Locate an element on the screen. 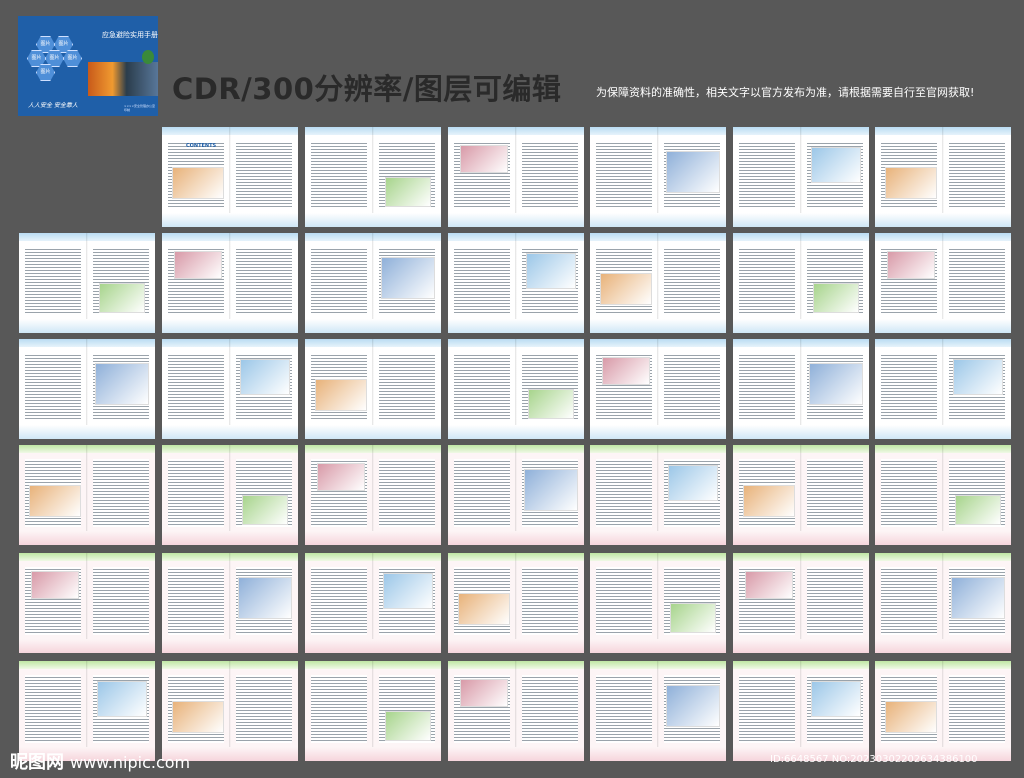 The image size is (1024, 778). watermark-url: www.nipic.com is located at coordinates (130, 762).